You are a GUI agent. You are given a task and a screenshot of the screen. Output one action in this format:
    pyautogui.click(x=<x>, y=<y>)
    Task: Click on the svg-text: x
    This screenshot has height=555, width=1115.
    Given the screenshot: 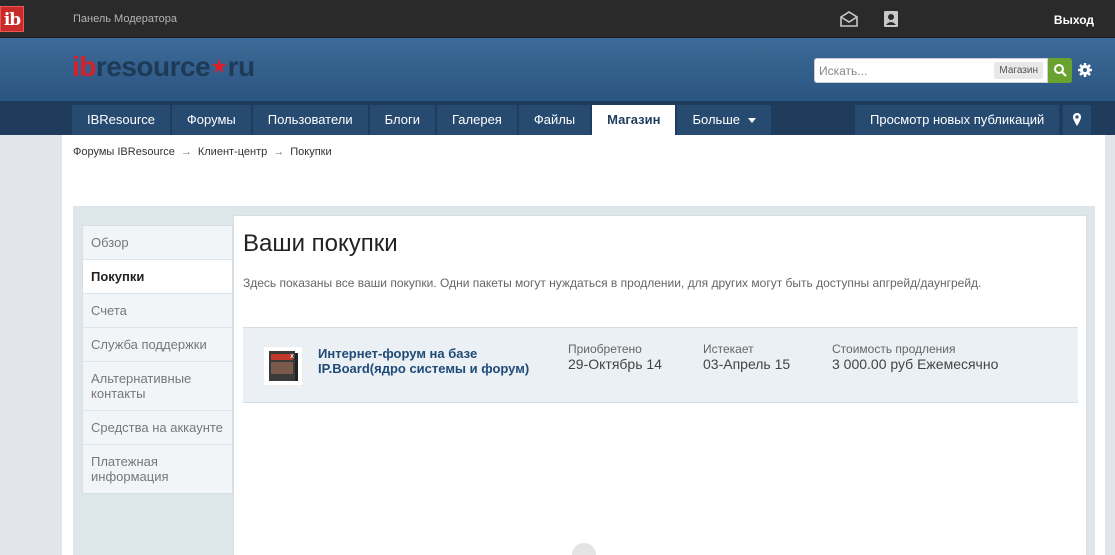 What is the action you would take?
    pyautogui.click(x=292, y=356)
    